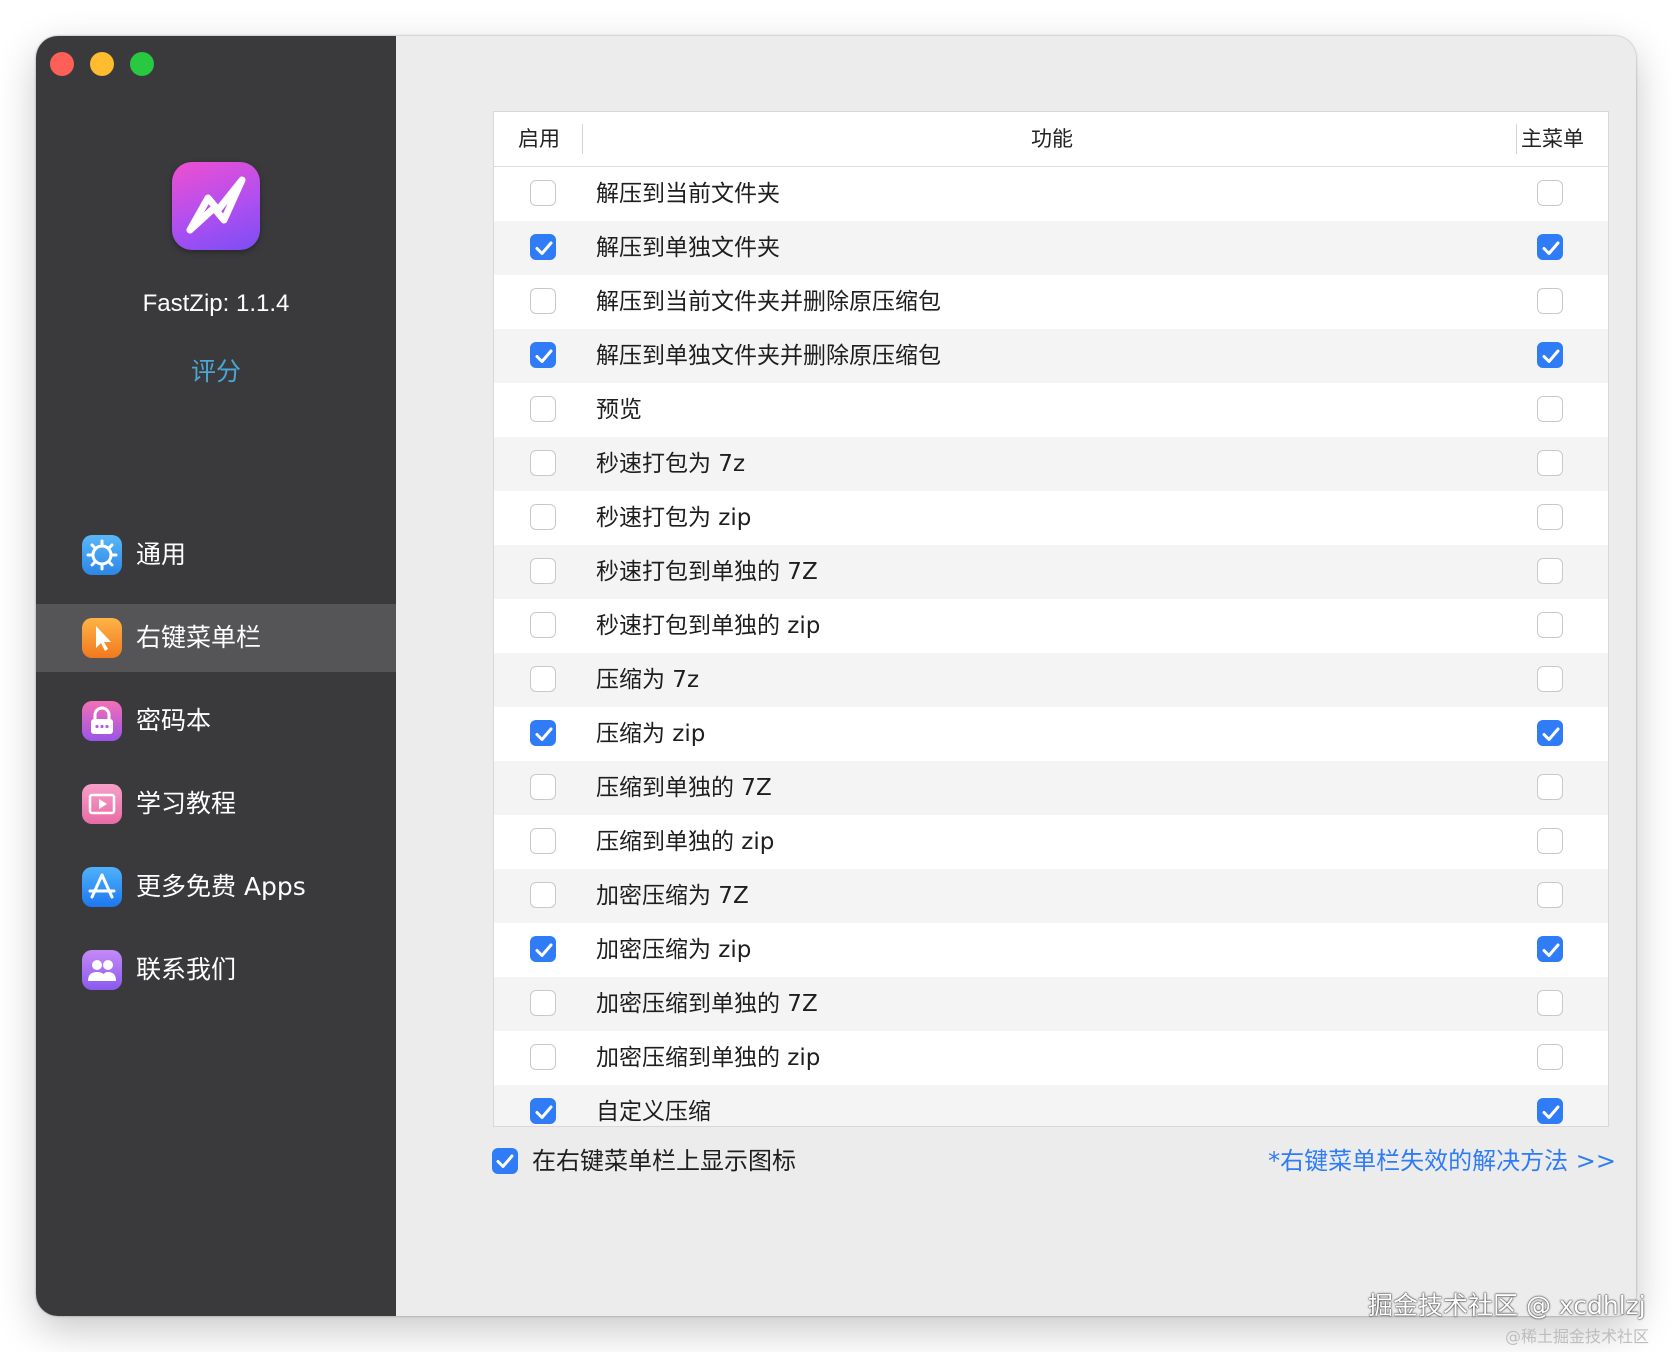 This screenshot has width=1672, height=1352. I want to click on app-version-label: FastZip: 1.1.4, so click(216, 303).